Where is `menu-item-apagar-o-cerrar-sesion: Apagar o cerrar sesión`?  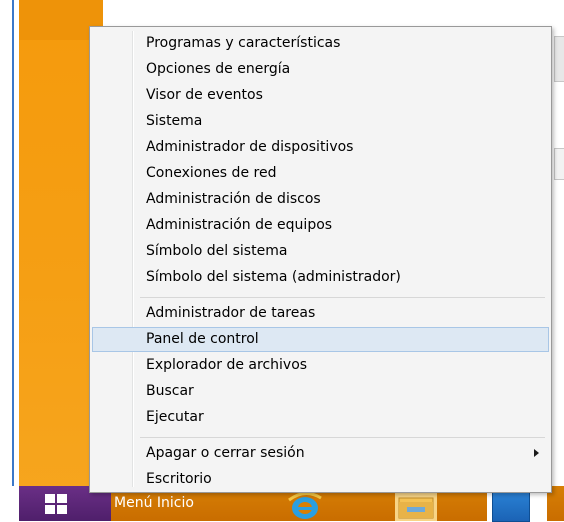 menu-item-apagar-o-cerrar-sesion: Apagar o cerrar sesión is located at coordinates (320, 453).